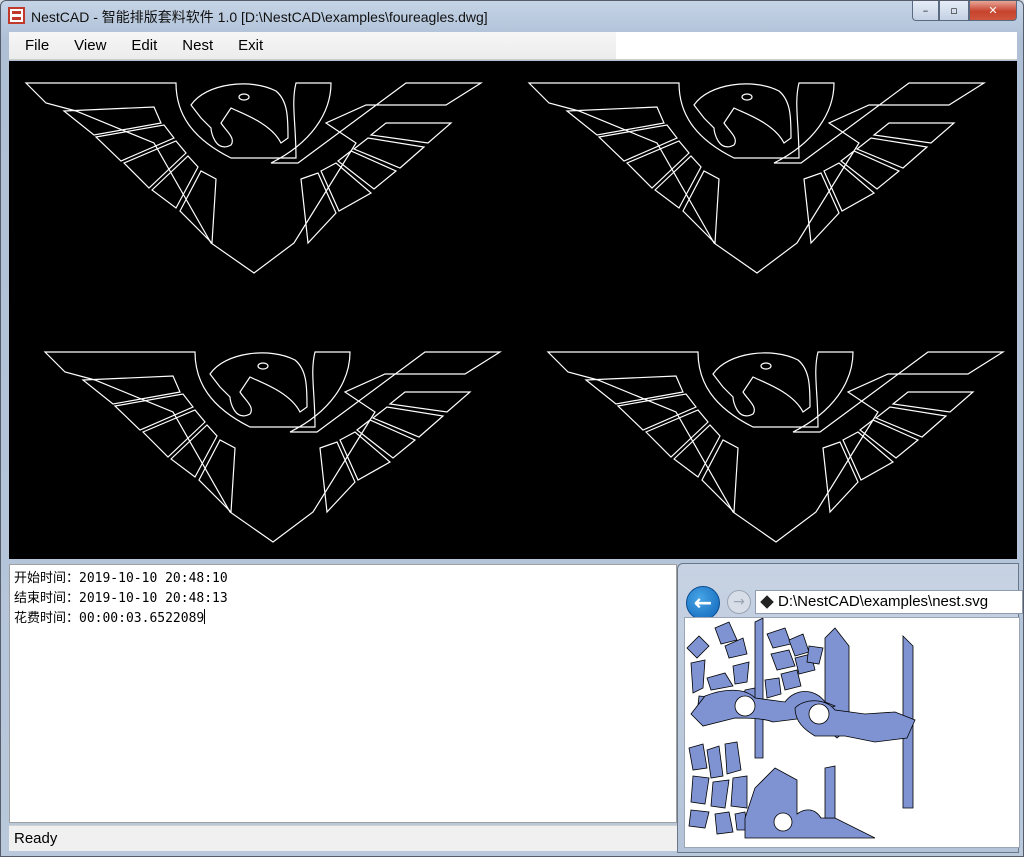 The image size is (1024, 857). What do you see at coordinates (247, 45) in the screenshot?
I see `menu-exit: Exit` at bounding box center [247, 45].